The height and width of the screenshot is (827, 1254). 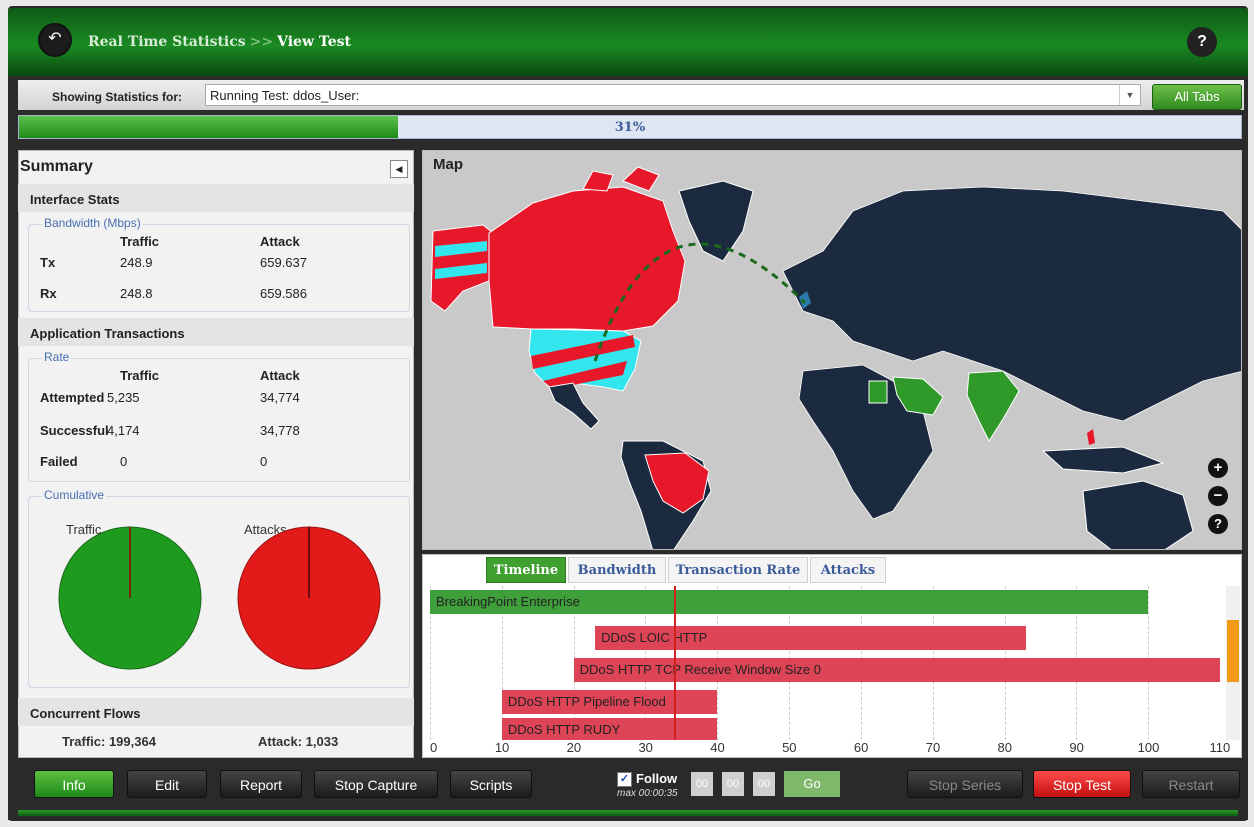 What do you see at coordinates (673, 95) in the screenshot?
I see `test-select: Running Test: ddos_User: ▼` at bounding box center [673, 95].